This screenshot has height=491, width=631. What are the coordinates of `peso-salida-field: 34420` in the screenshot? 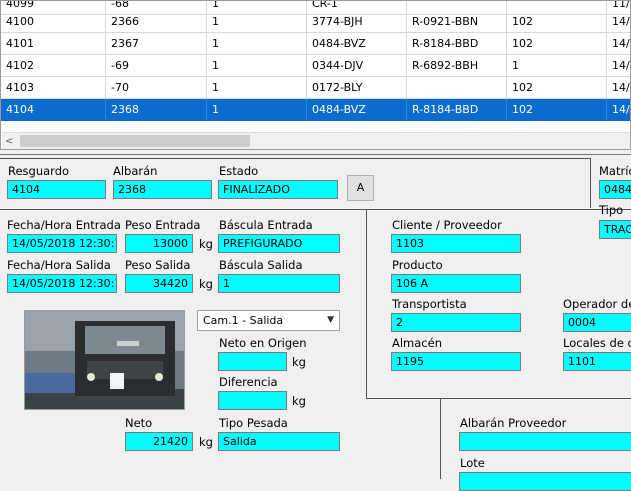 It's located at (159, 283).